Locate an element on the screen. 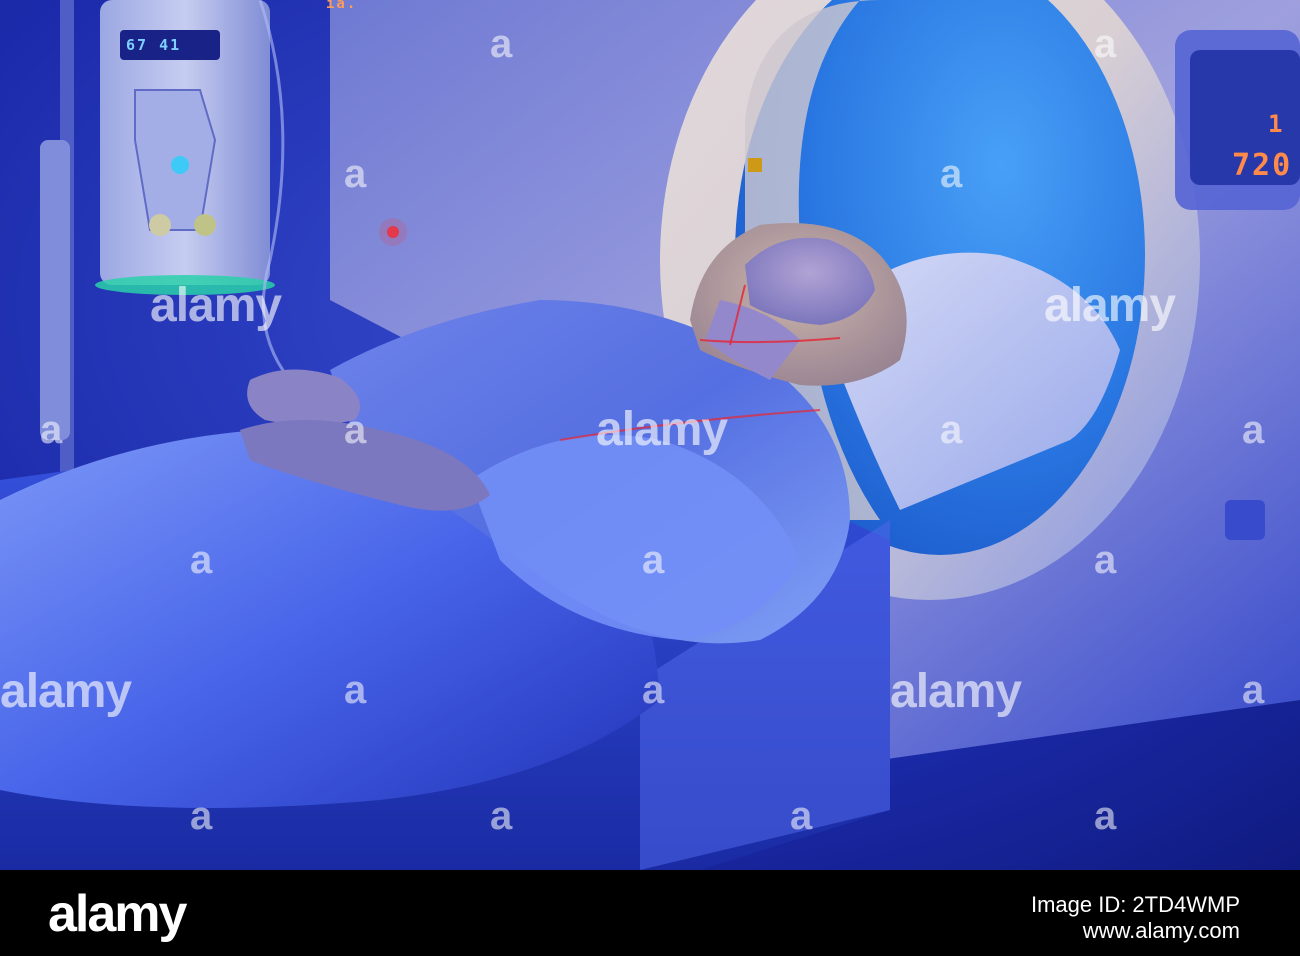  footer-image-id: Image ID: 2TD4WMP is located at coordinates (1135, 904).